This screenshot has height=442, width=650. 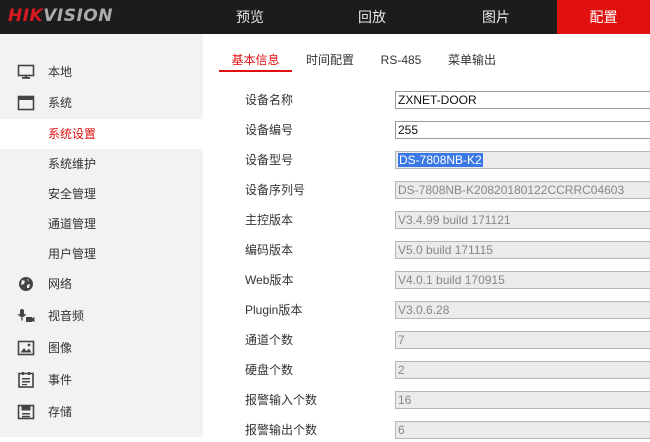 I want to click on disk-count-field: 2, so click(x=522, y=370).